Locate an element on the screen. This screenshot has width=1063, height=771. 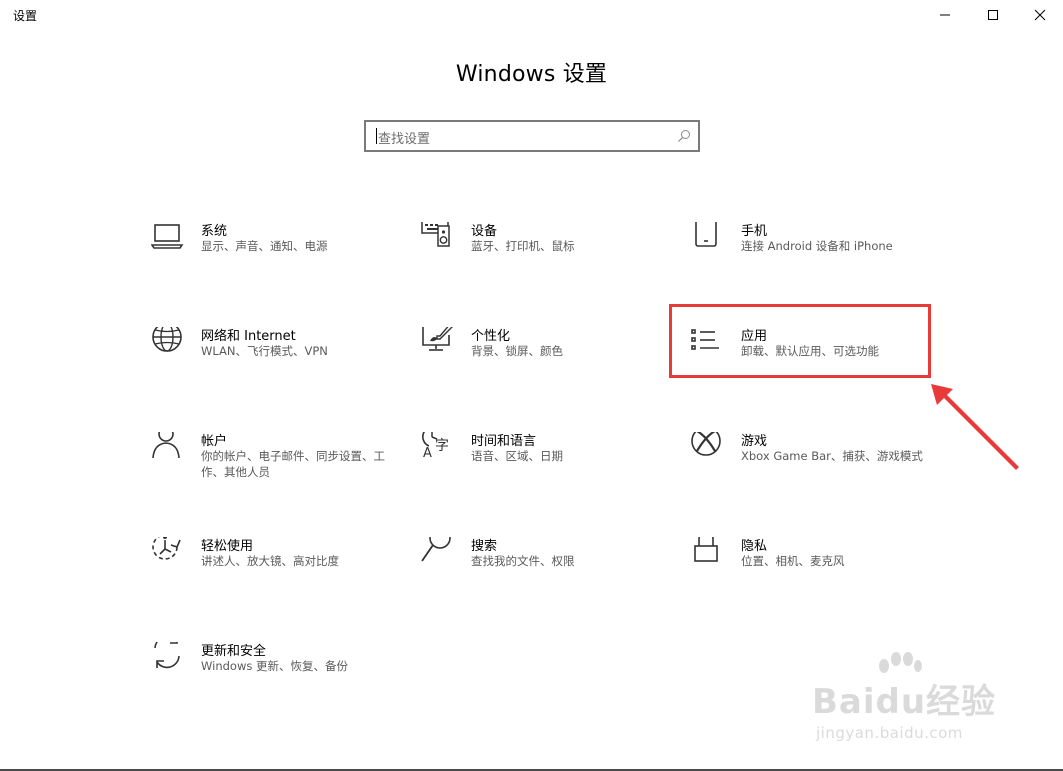
person-icon is located at coordinates (168, 449).